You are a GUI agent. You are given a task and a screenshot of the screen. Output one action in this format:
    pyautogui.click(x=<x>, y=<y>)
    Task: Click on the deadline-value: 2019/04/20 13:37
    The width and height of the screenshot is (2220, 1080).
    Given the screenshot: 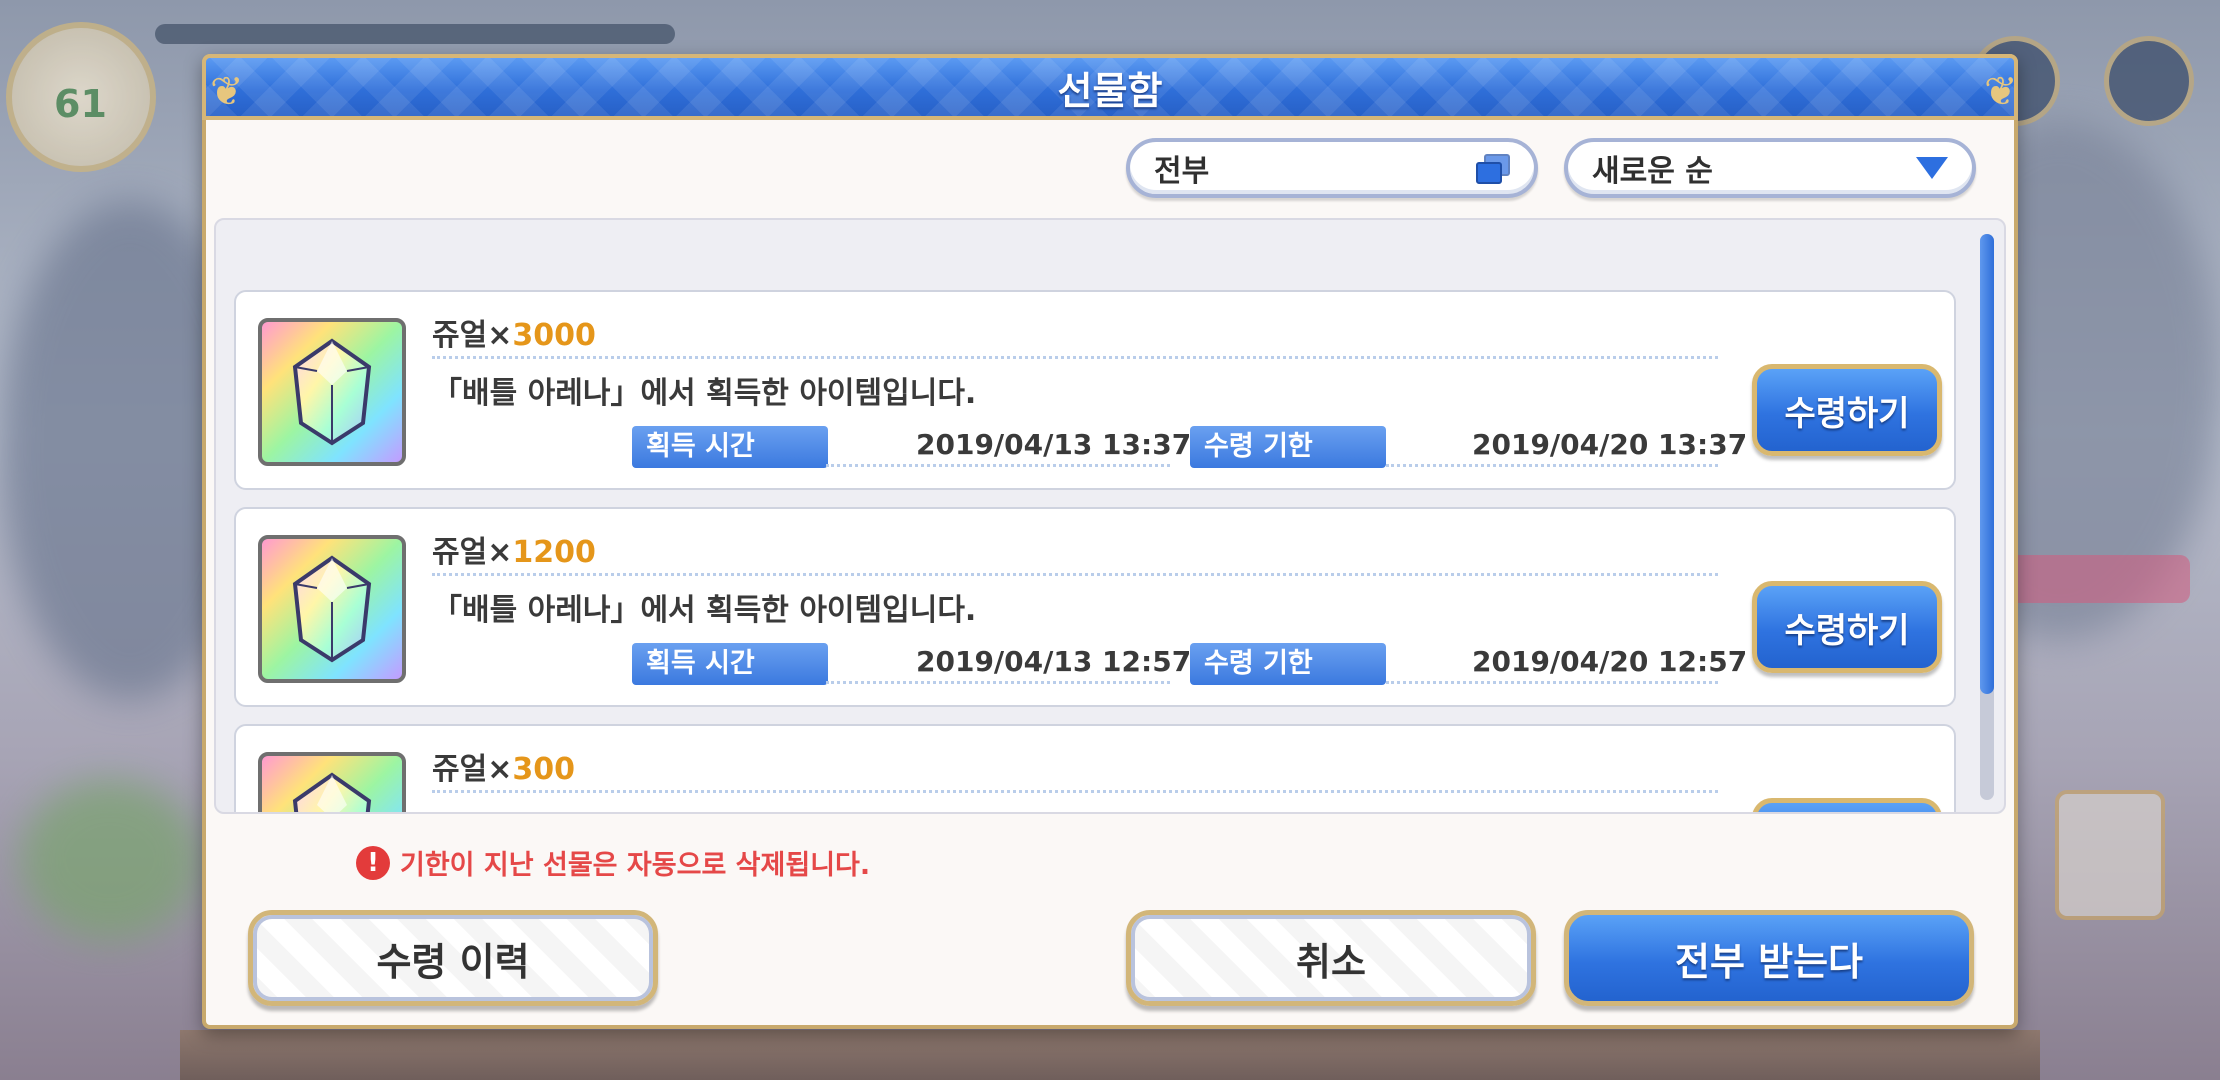 What is the action you would take?
    pyautogui.click(x=1610, y=444)
    